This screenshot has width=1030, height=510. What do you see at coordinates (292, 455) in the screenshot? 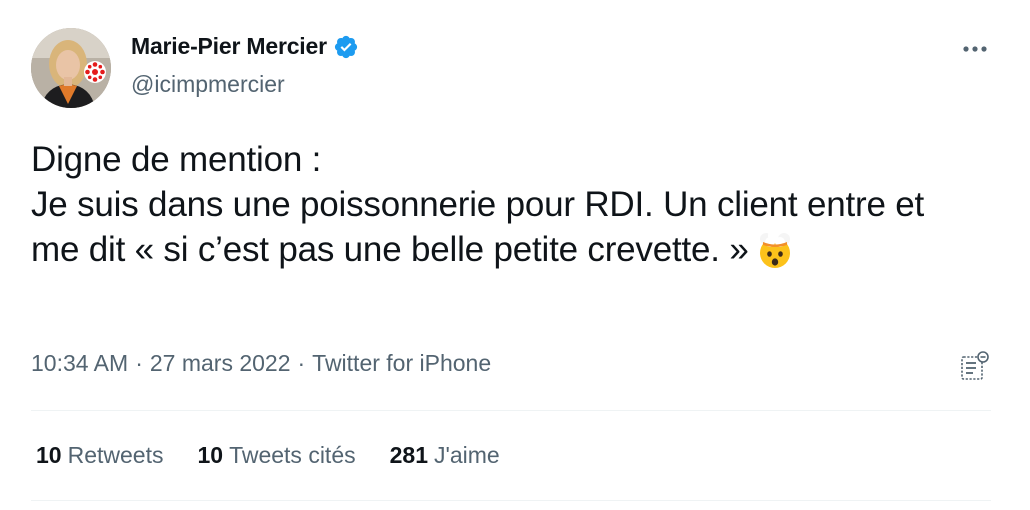
I see `quote-tweets-label: Tweets cités` at bounding box center [292, 455].